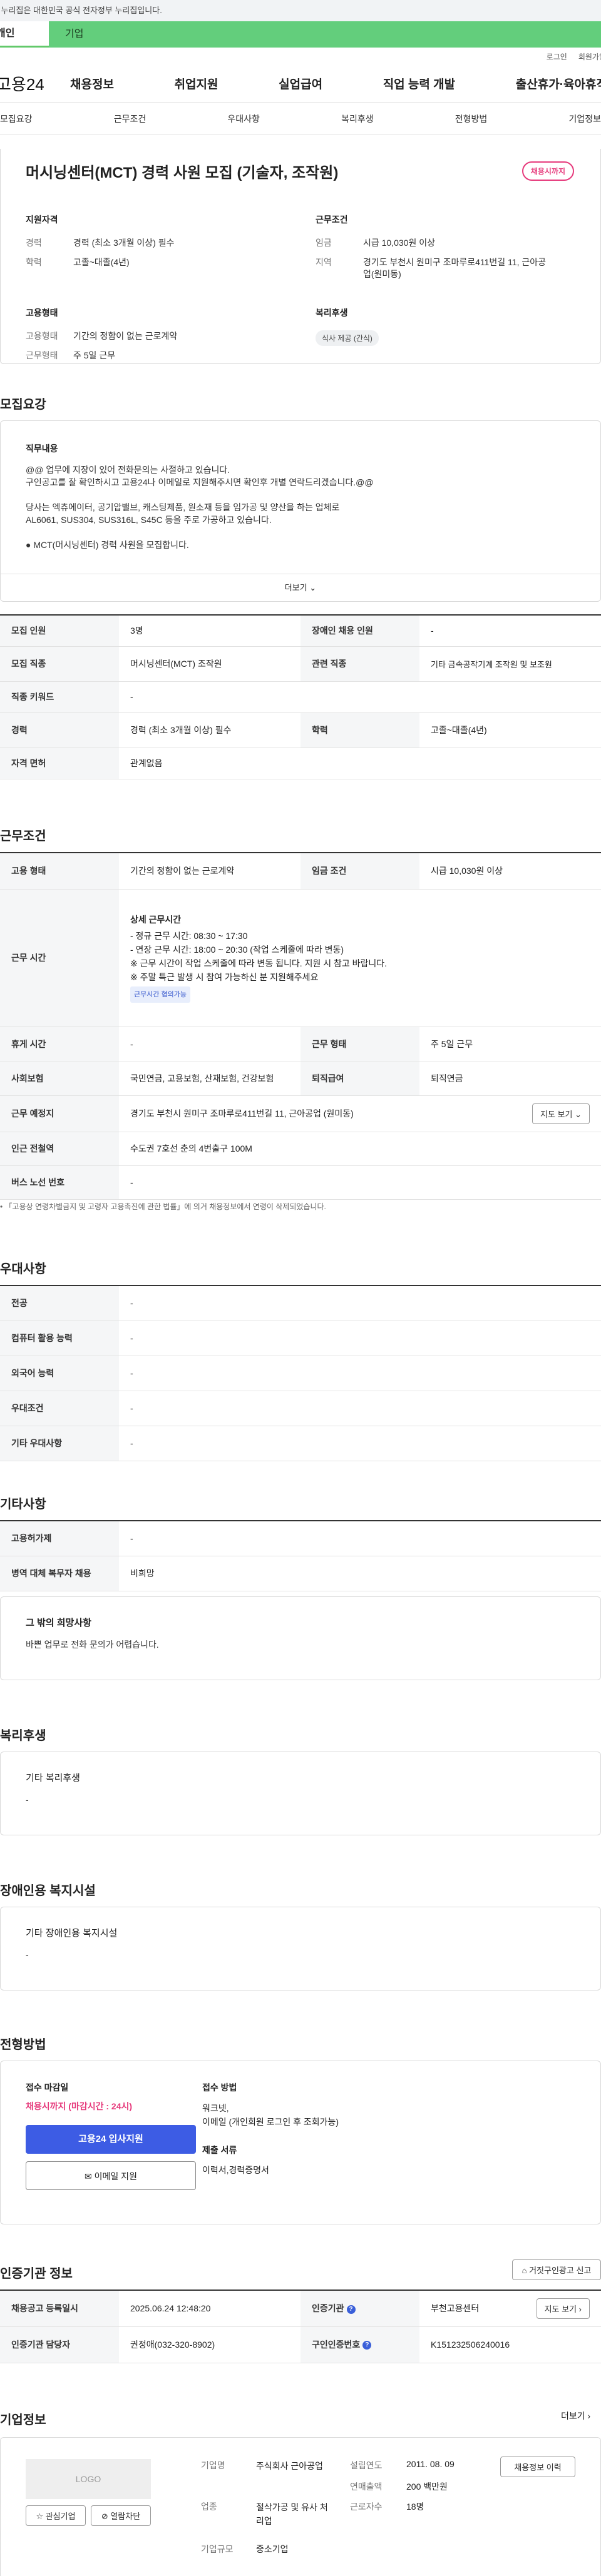  I want to click on report-fake-ad-button: ⌂ 거짓구인광고 신고, so click(556, 2269).